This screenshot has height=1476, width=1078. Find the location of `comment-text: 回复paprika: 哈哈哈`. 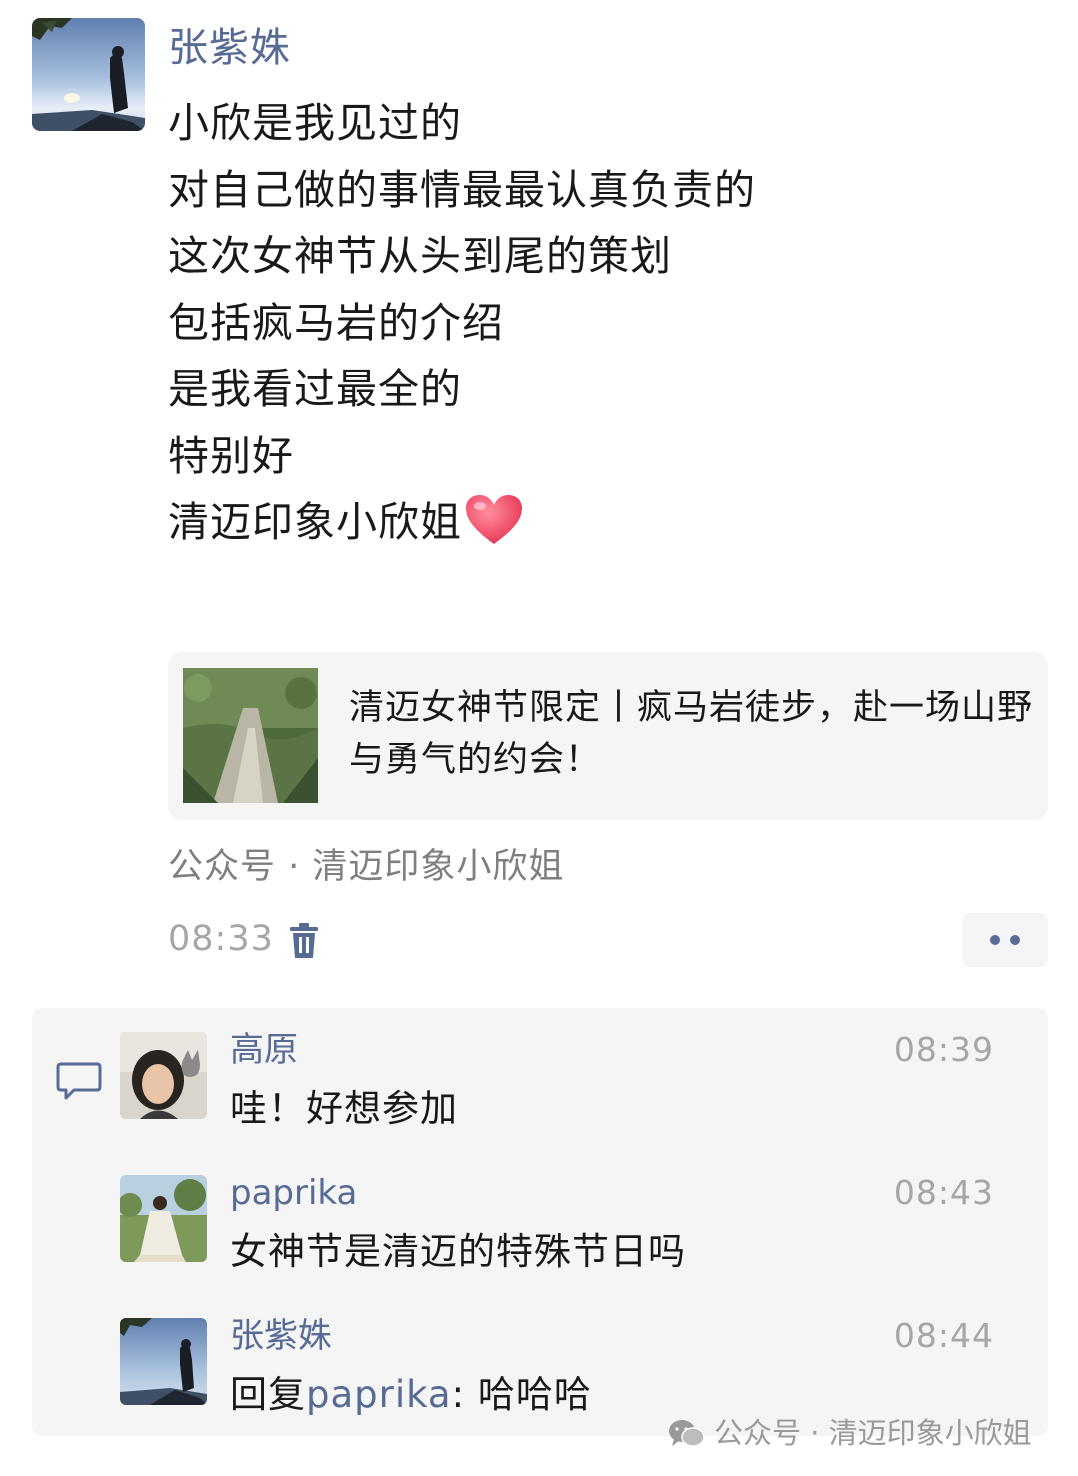

comment-text: 回复paprika: 哈哈哈 is located at coordinates (411, 1395).